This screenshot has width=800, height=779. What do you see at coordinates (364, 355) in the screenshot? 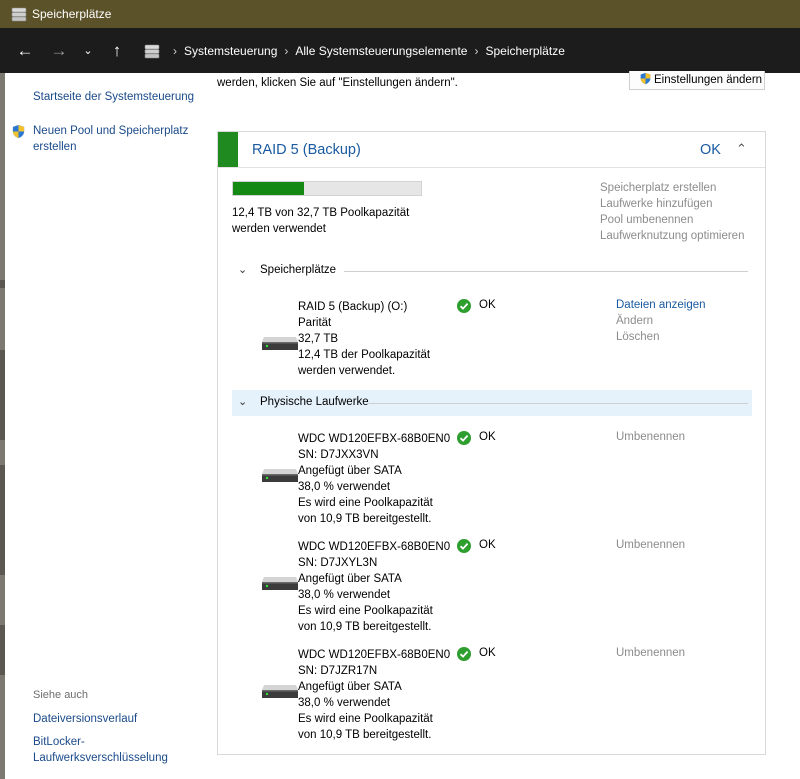
I see `storage-space-usage: 12,4 TB der Poolkapazität` at bounding box center [364, 355].